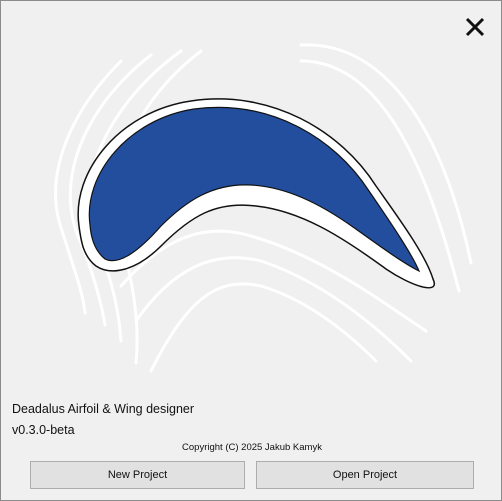 Image resolution: width=502 pixels, height=501 pixels. Describe the element at coordinates (103, 409) in the screenshot. I see `app-name: Deadalus Airfoil & Wing designer` at that location.